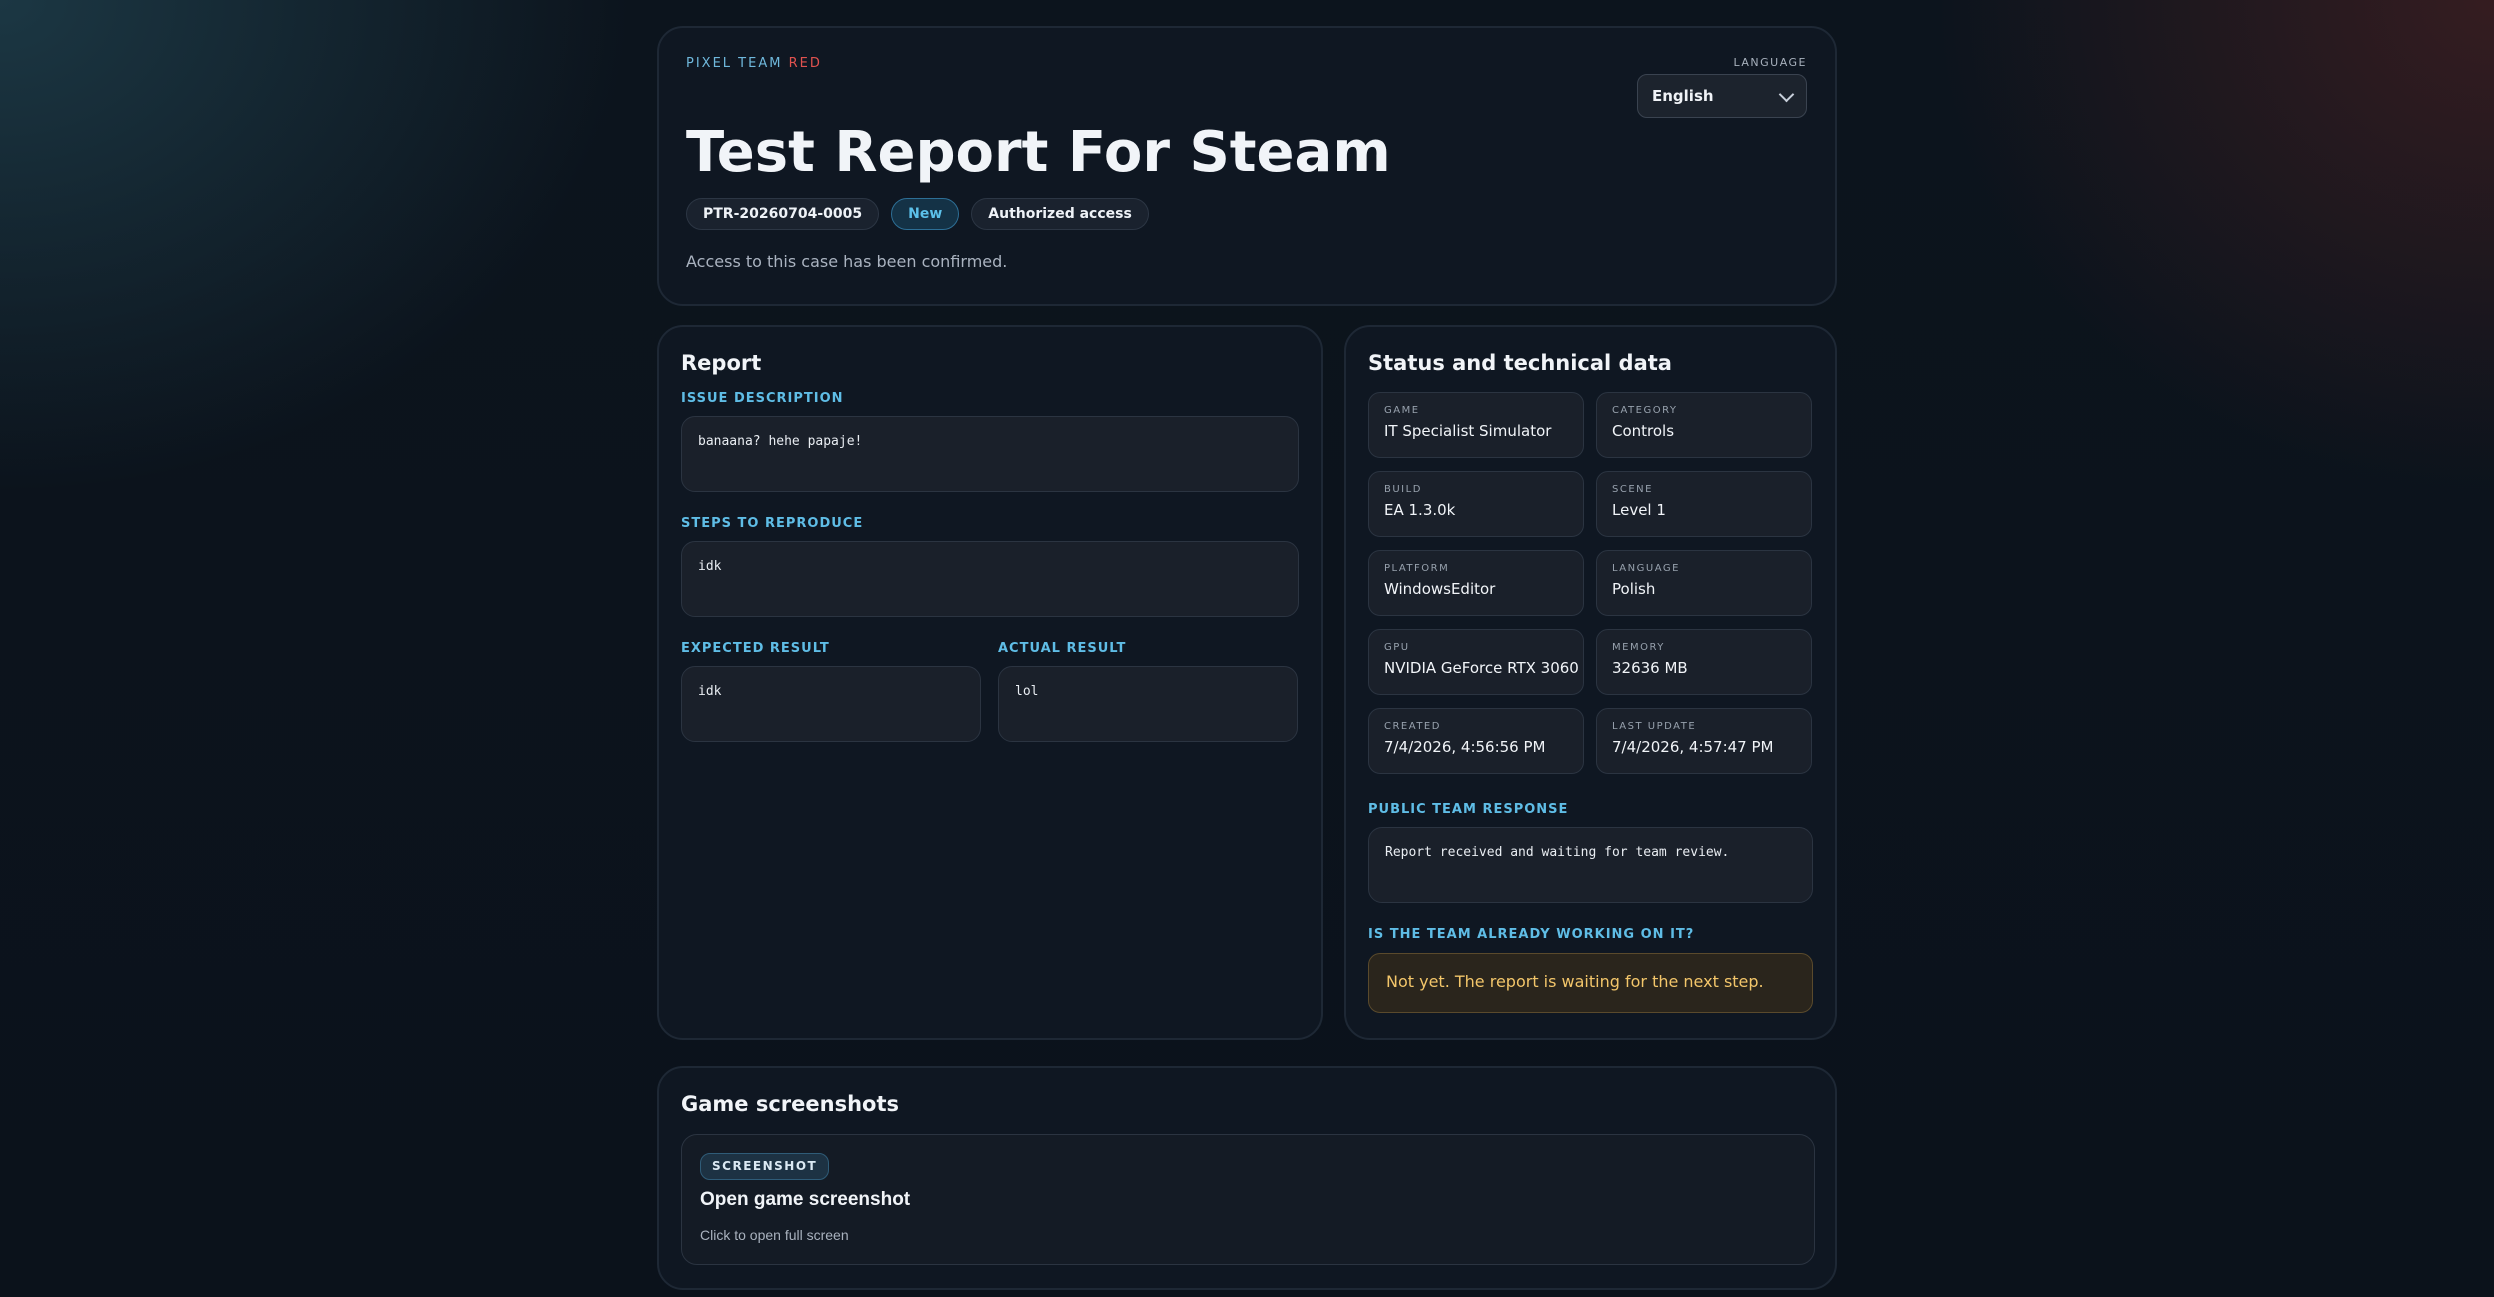 The image size is (2494, 1297). Describe the element at coordinates (1704, 425) in the screenshot. I see `category-field: CATEGORY Controls` at that location.